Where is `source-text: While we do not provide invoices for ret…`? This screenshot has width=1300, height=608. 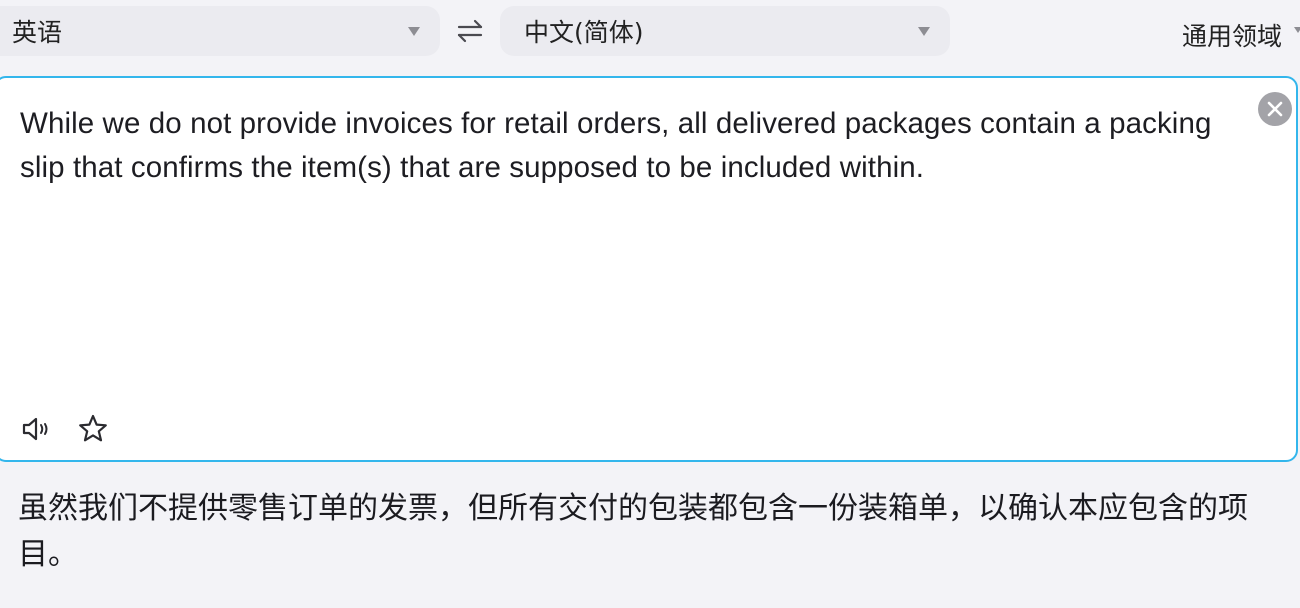 source-text: While we do not provide invoices for ret… is located at coordinates (640, 146).